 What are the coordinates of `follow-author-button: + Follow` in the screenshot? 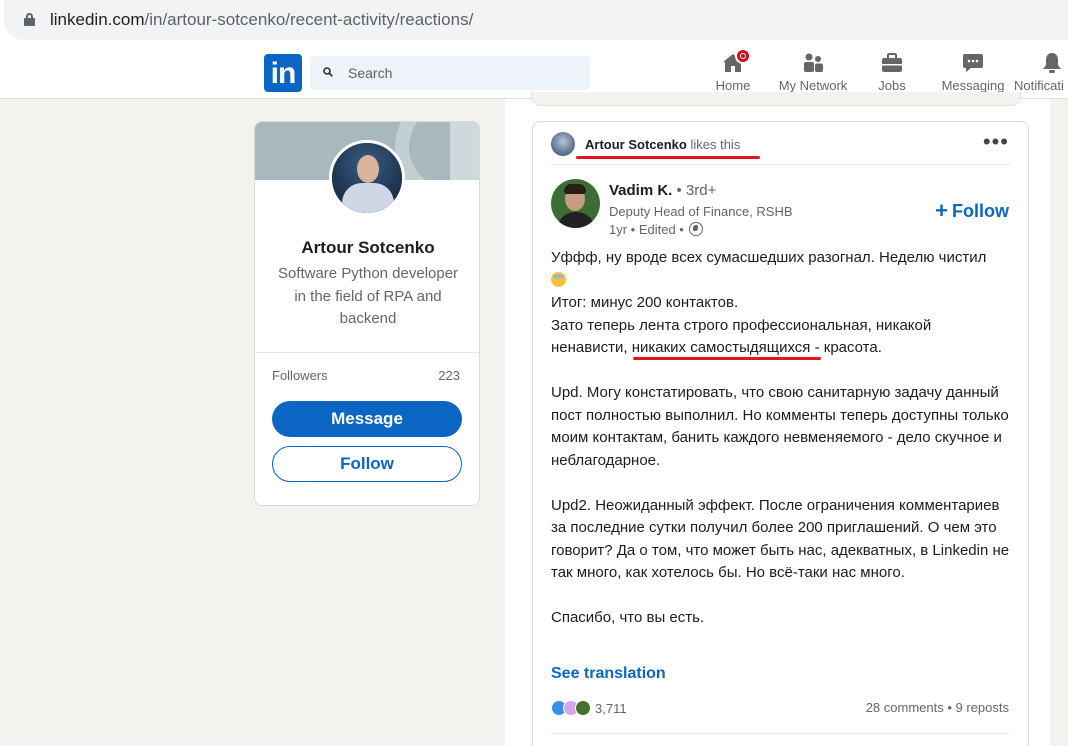 It's located at (972, 211).